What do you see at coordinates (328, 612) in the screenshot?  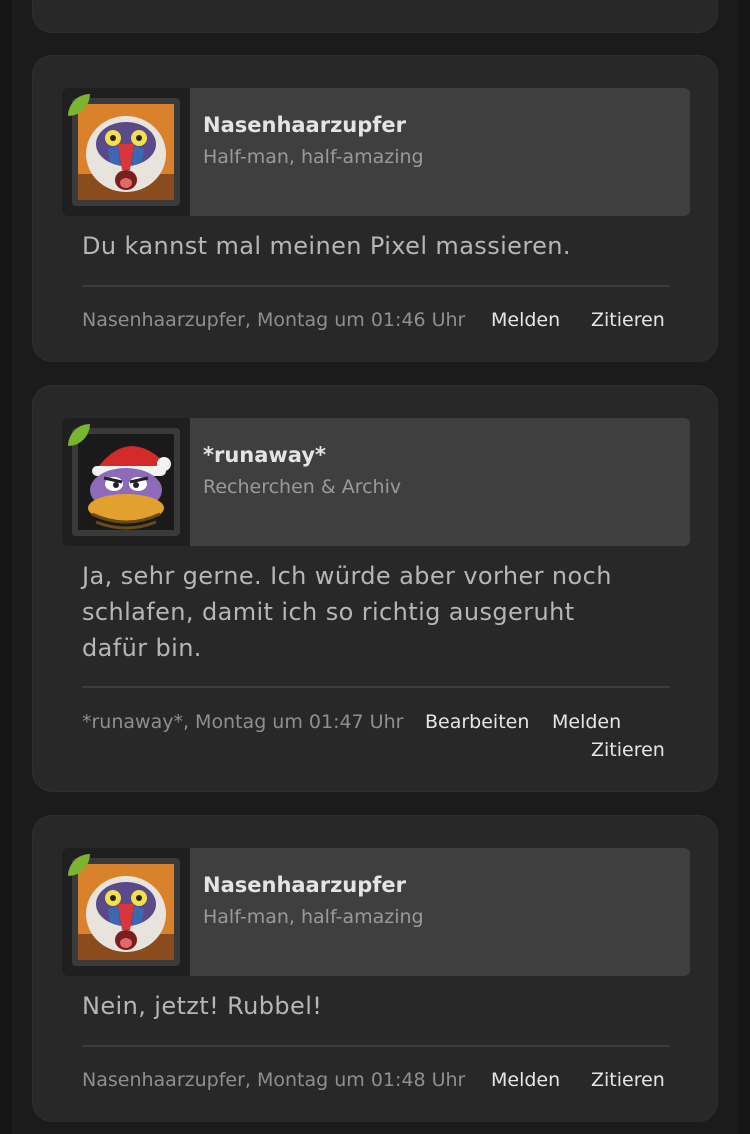 I see `message-line: schlafen, damit ich so richtig ausgeruht` at bounding box center [328, 612].